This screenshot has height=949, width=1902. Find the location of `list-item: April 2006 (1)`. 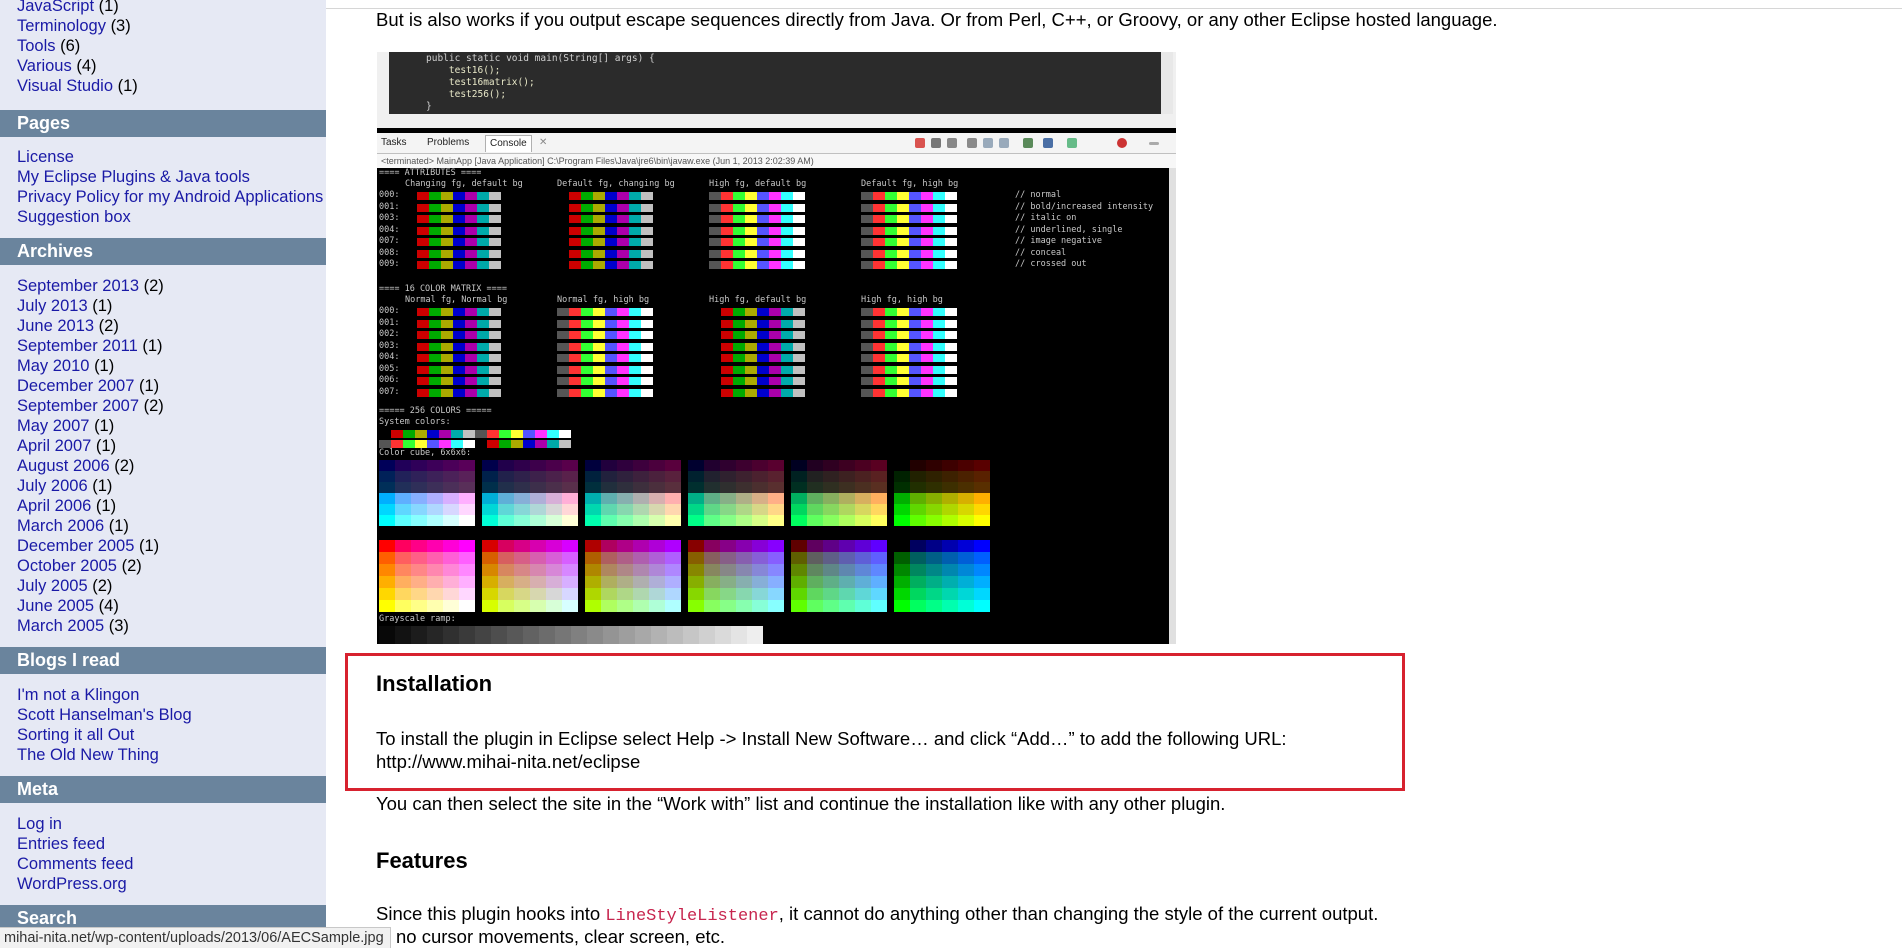

list-item: April 2006 (1) is located at coordinates (90, 506).